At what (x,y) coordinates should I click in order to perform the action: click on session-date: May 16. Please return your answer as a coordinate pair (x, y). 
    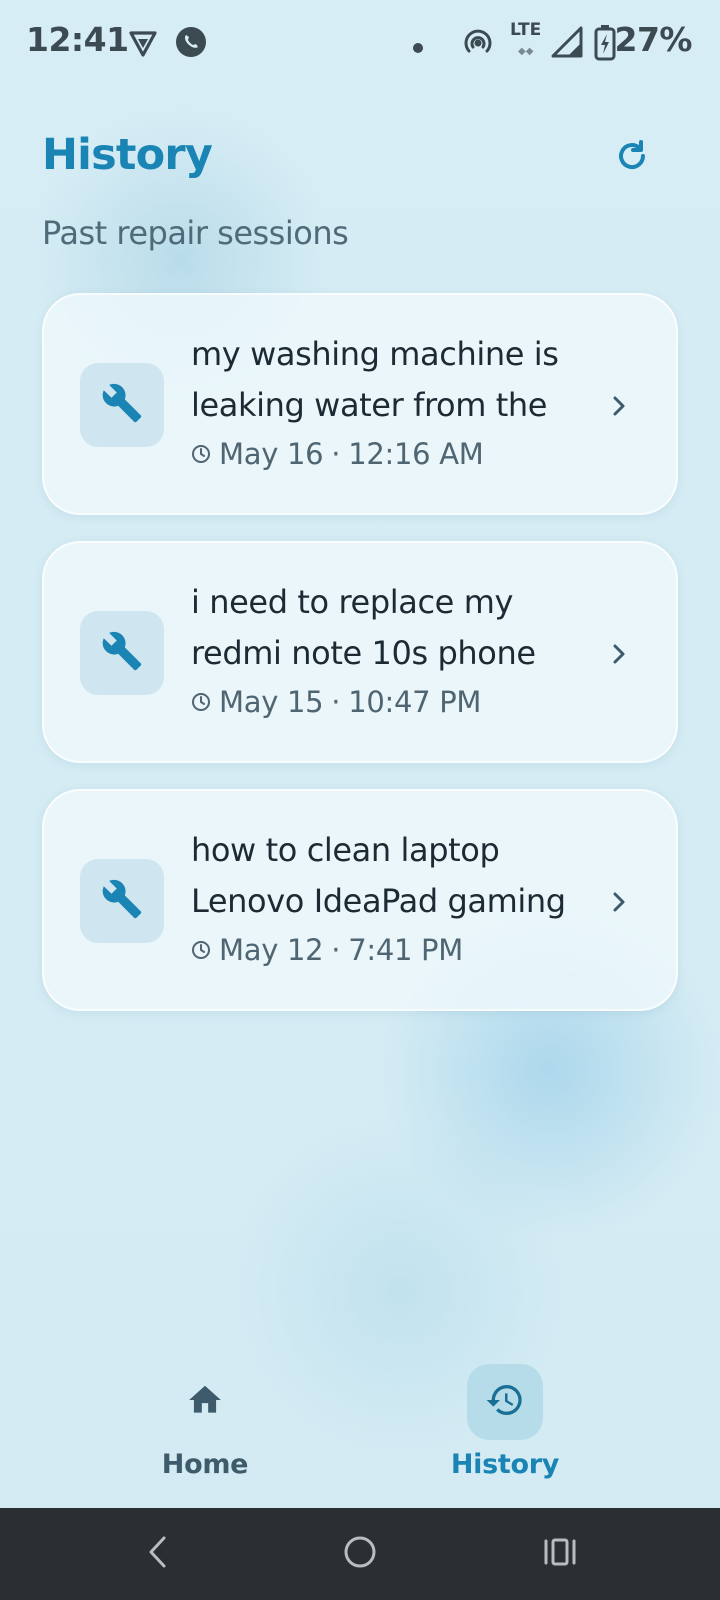
    Looking at the image, I should click on (271, 454).